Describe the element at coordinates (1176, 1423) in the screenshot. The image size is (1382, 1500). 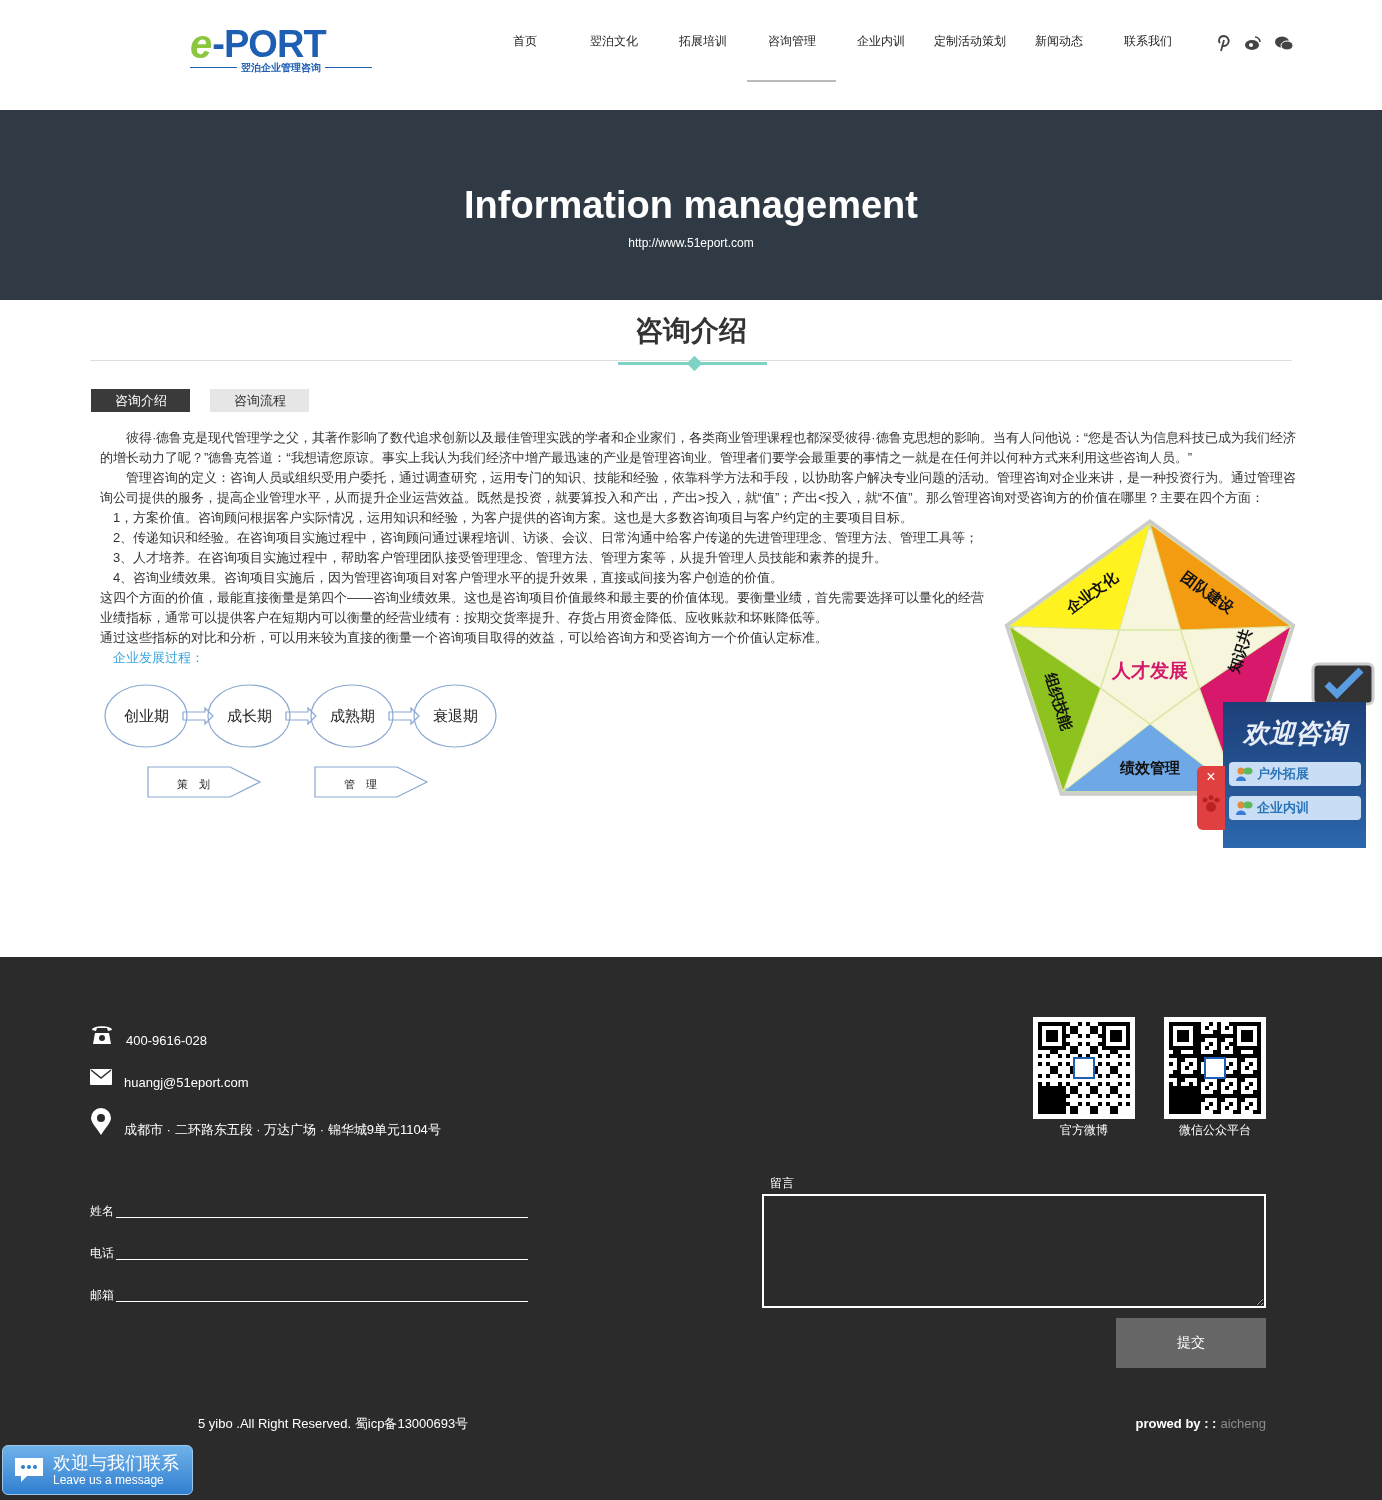
I see `powered-by-label: prowed by : :` at that location.